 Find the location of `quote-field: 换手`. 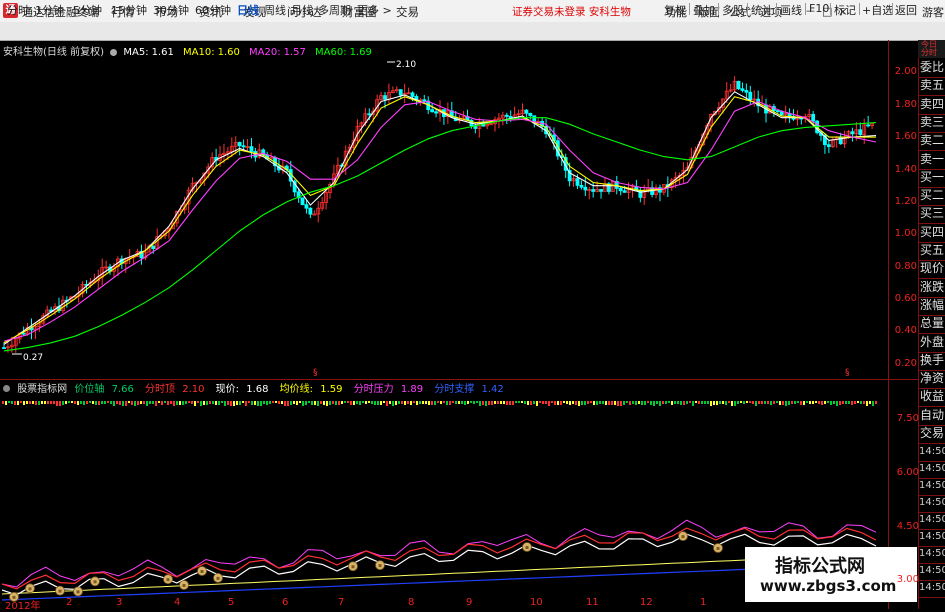

quote-field: 换手 is located at coordinates (932, 361).